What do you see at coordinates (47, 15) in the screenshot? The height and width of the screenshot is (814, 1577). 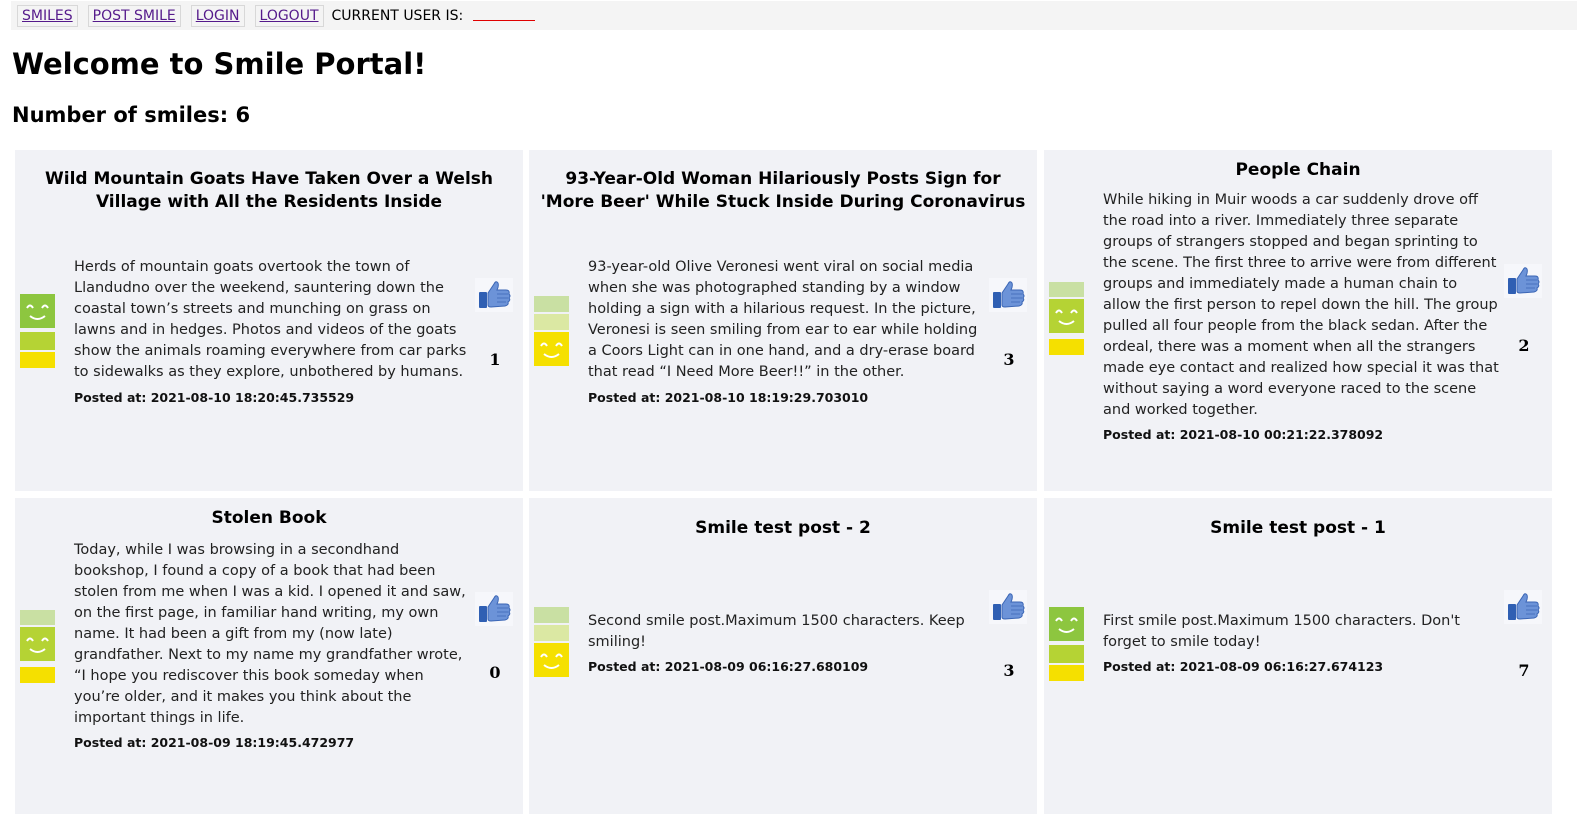 I see `nav-link-smiles: SMILES` at bounding box center [47, 15].